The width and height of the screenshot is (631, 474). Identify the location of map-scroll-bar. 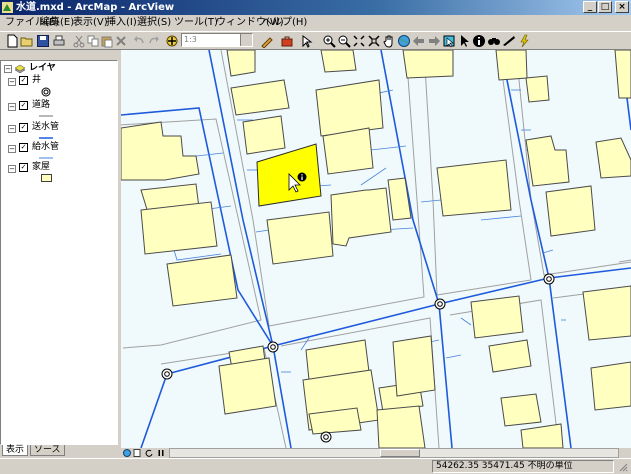
(376, 453).